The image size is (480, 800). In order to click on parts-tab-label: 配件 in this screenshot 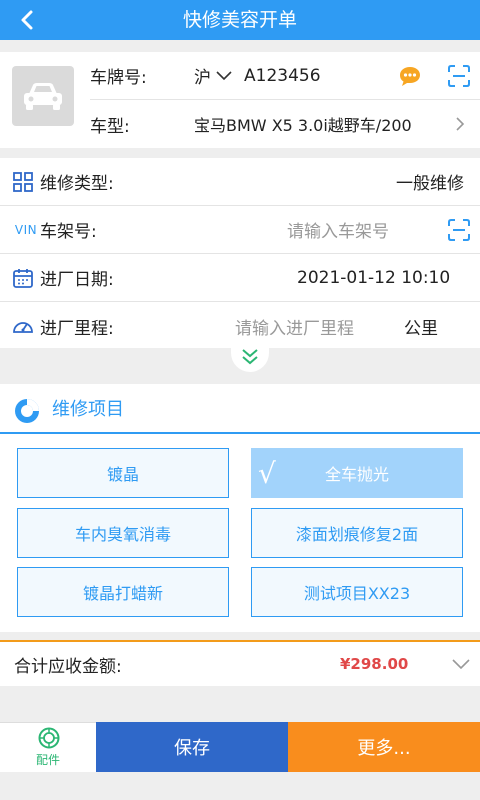, I will do `click(47, 760)`.